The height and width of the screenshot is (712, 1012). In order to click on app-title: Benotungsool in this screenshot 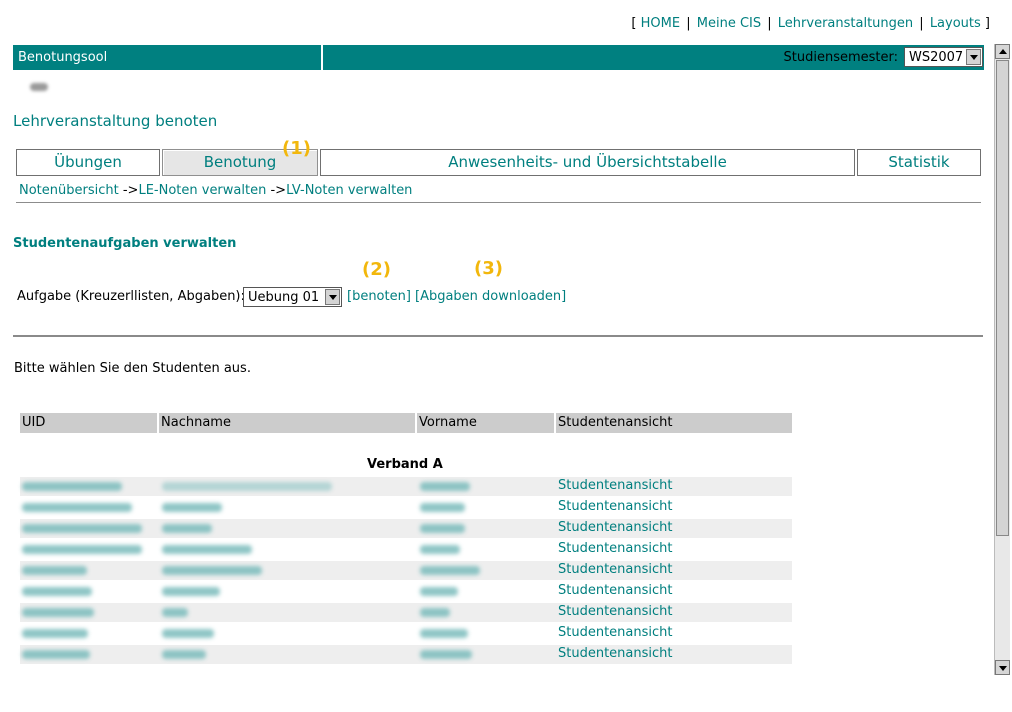, I will do `click(63, 57)`.